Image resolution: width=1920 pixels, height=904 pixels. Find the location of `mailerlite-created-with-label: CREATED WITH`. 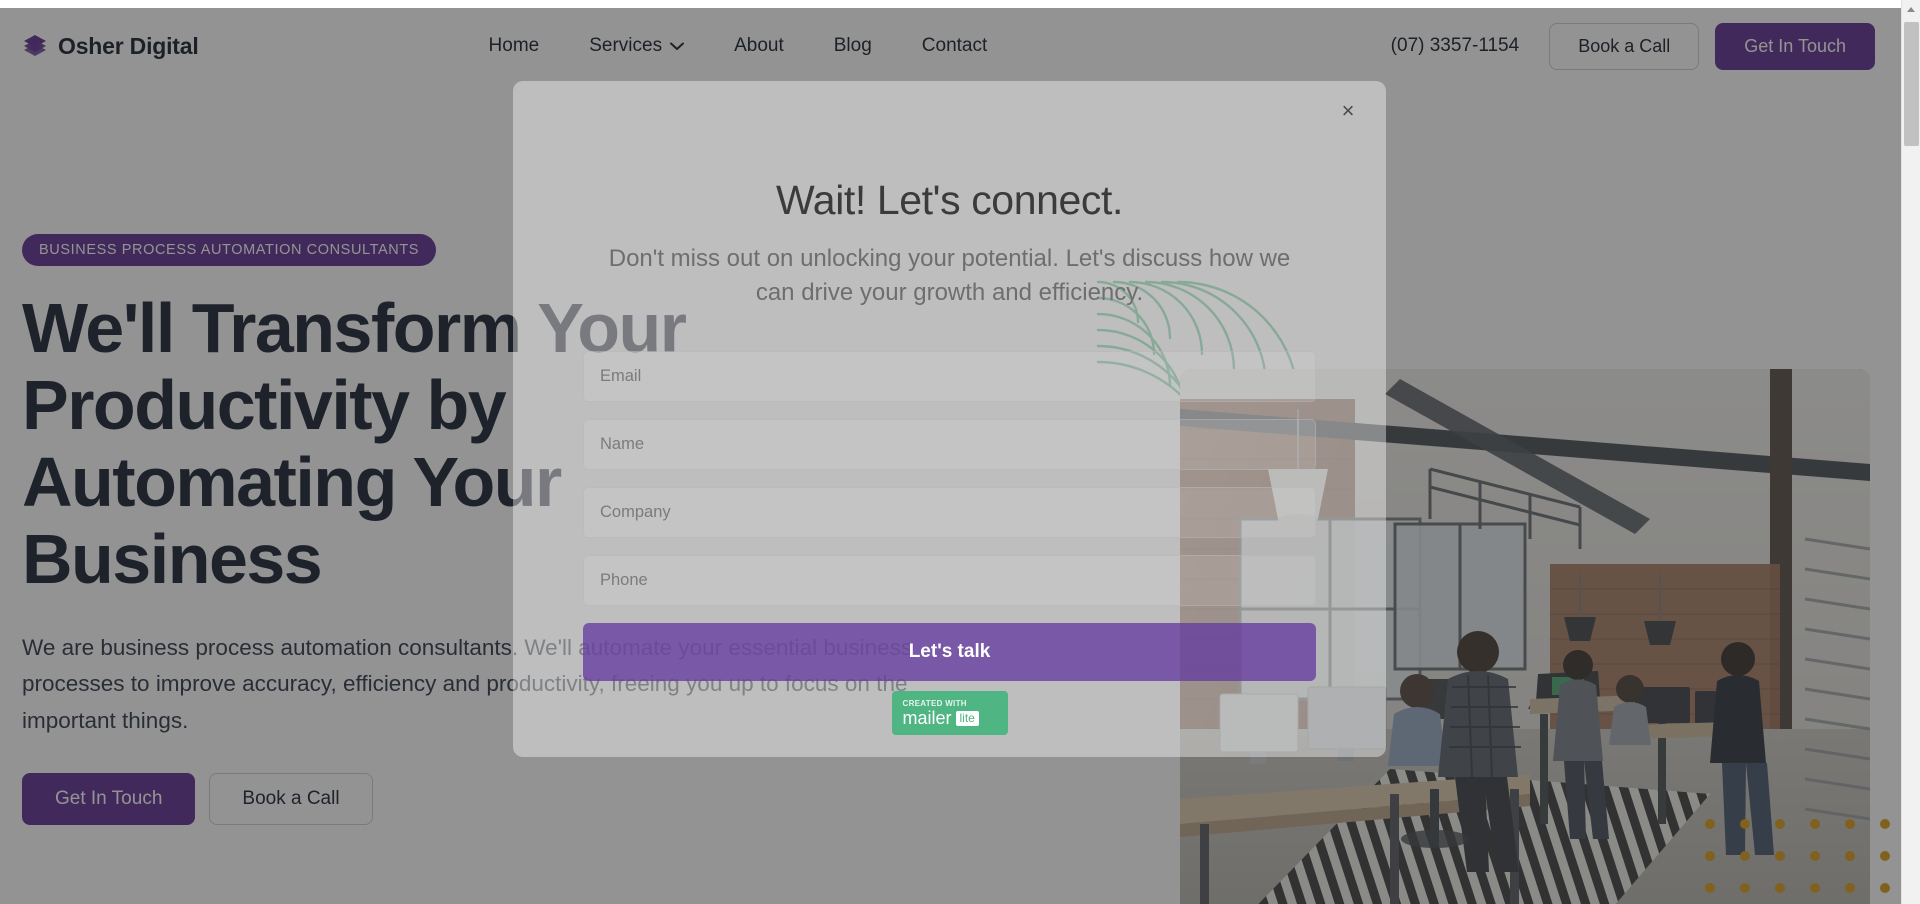

mailerlite-created-with-label: CREATED WITH is located at coordinates (934, 703).